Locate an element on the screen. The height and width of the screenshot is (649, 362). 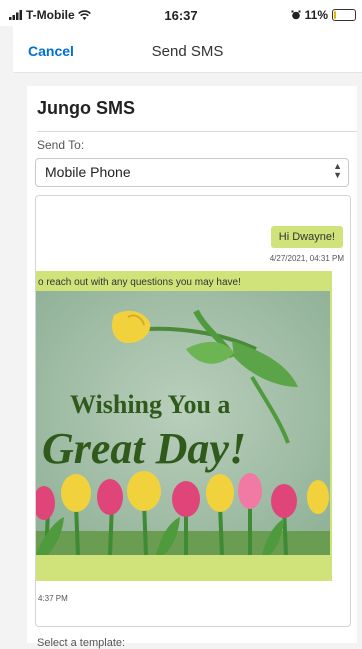
battery-icon is located at coordinates (344, 15).